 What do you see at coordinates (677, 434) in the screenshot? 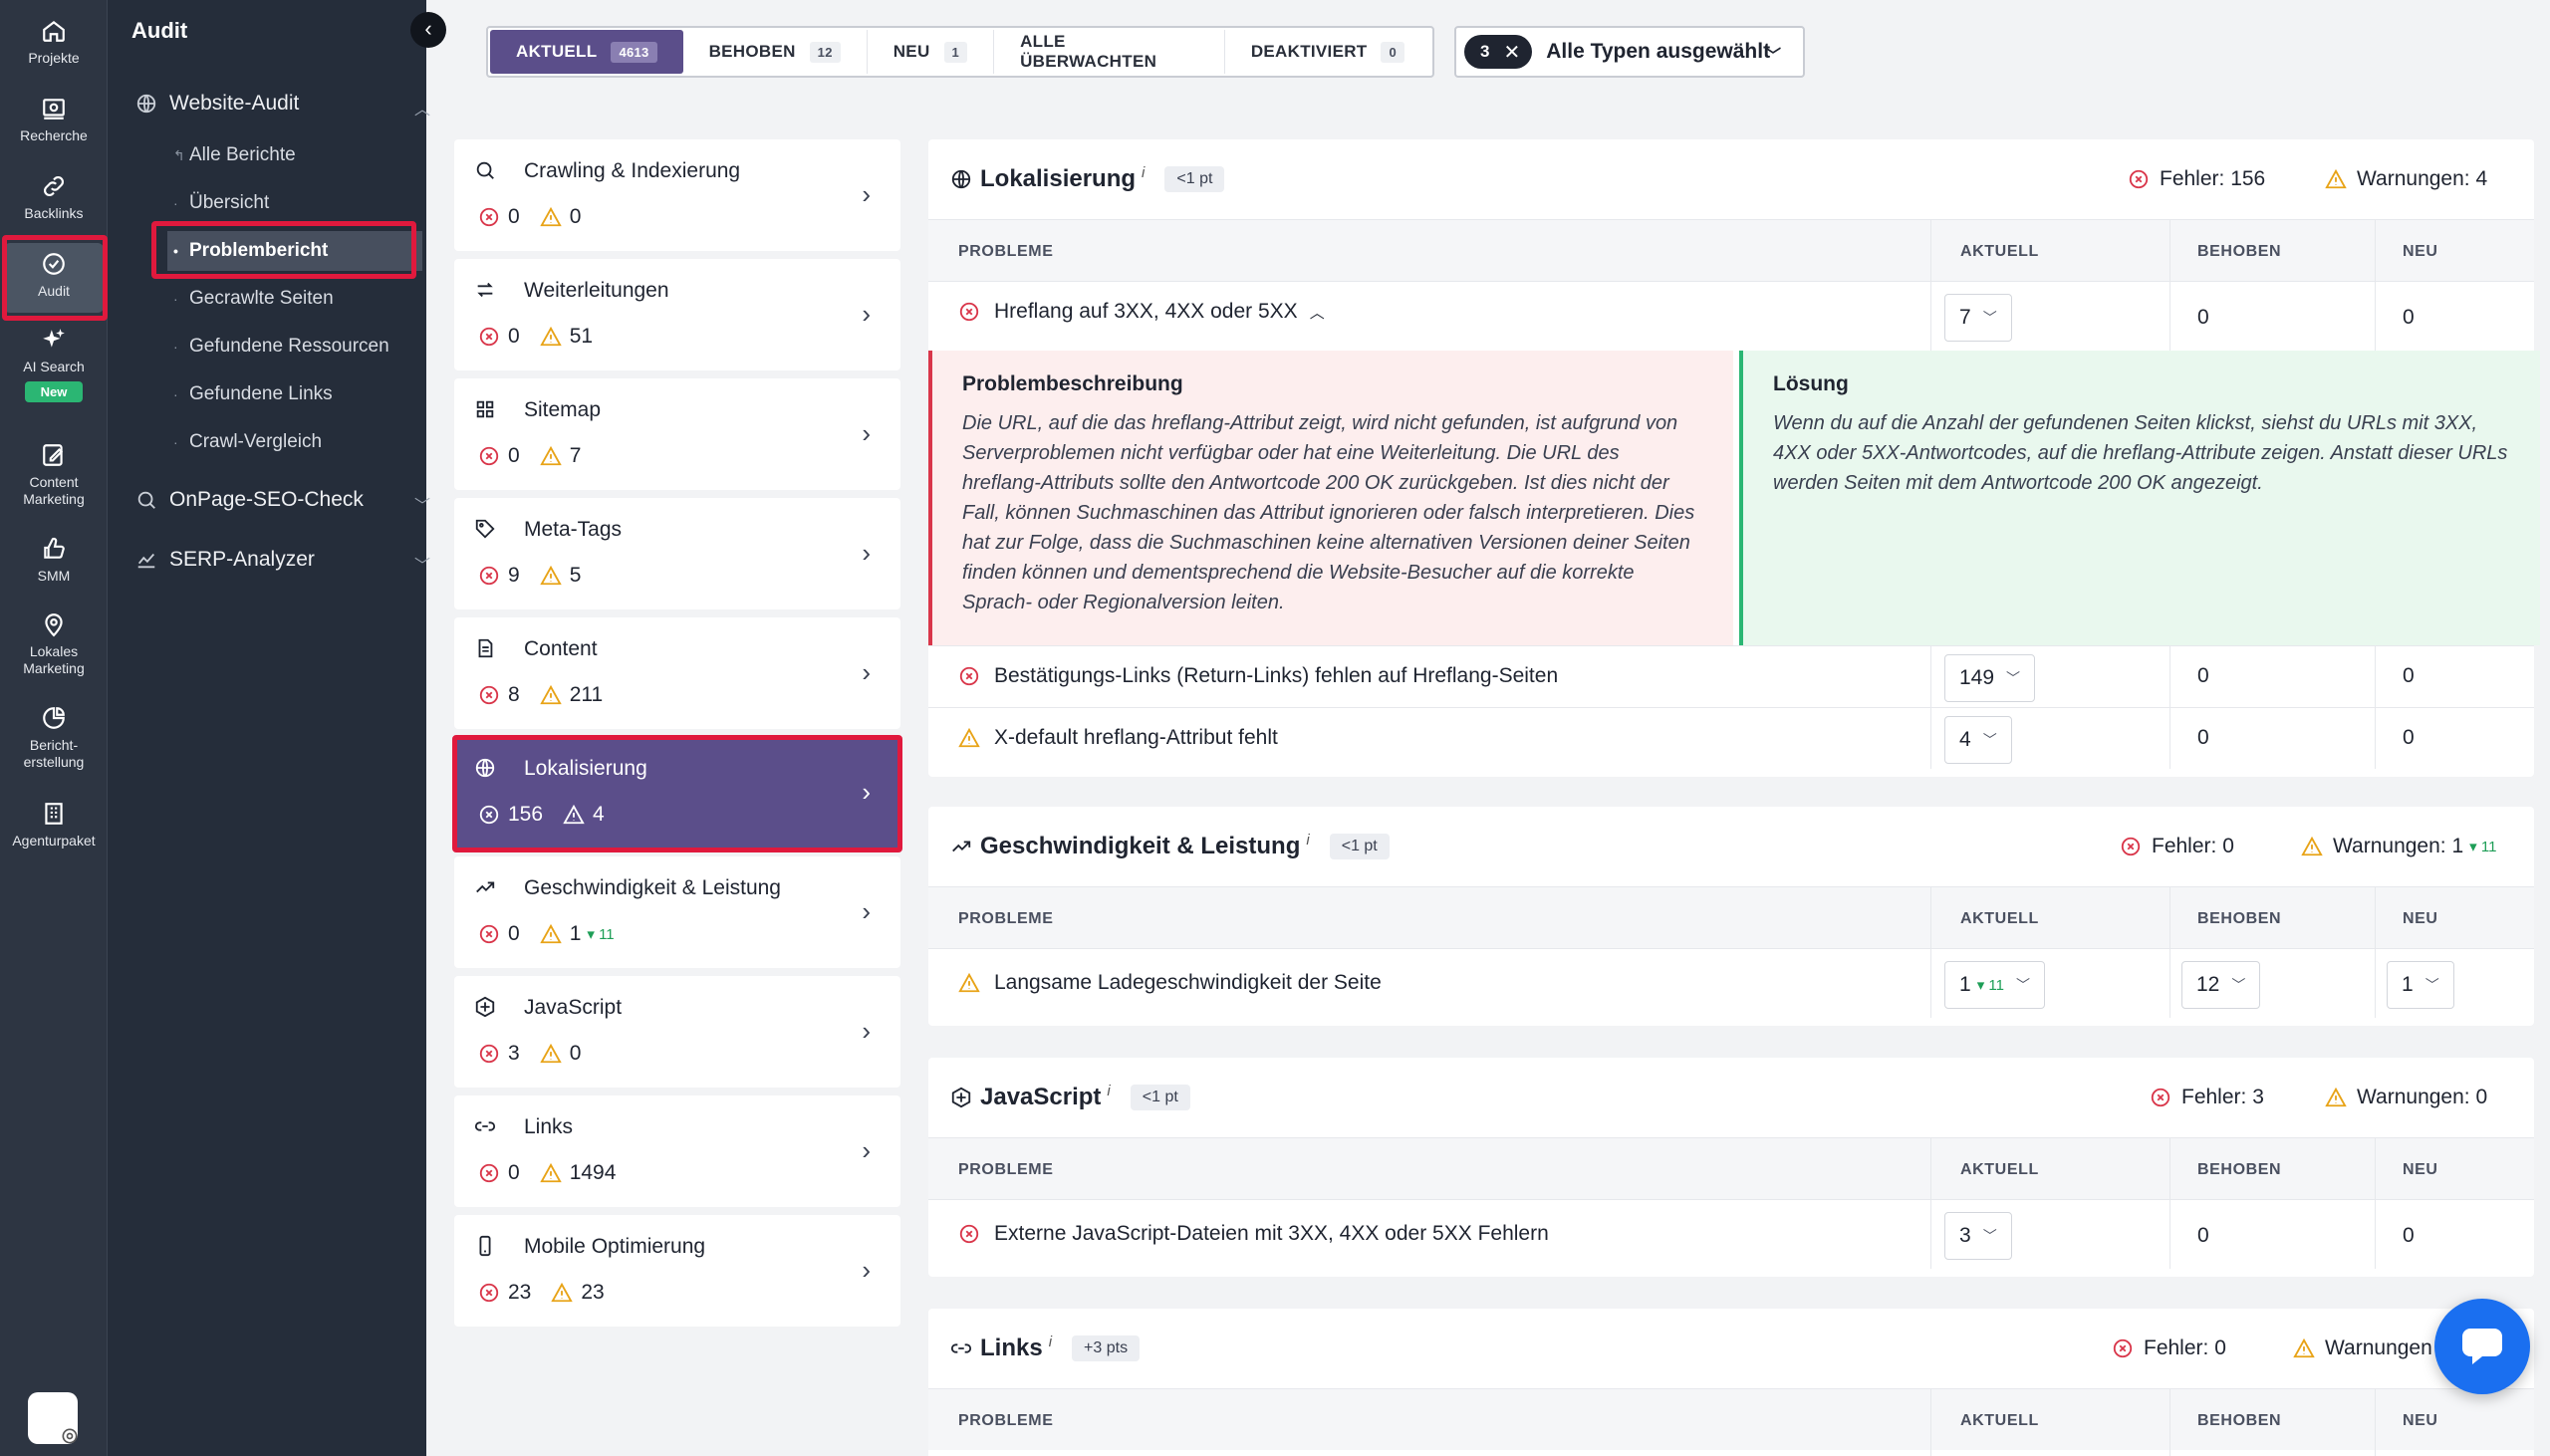
I see `category-card: Sitemap 0 7 ›` at bounding box center [677, 434].